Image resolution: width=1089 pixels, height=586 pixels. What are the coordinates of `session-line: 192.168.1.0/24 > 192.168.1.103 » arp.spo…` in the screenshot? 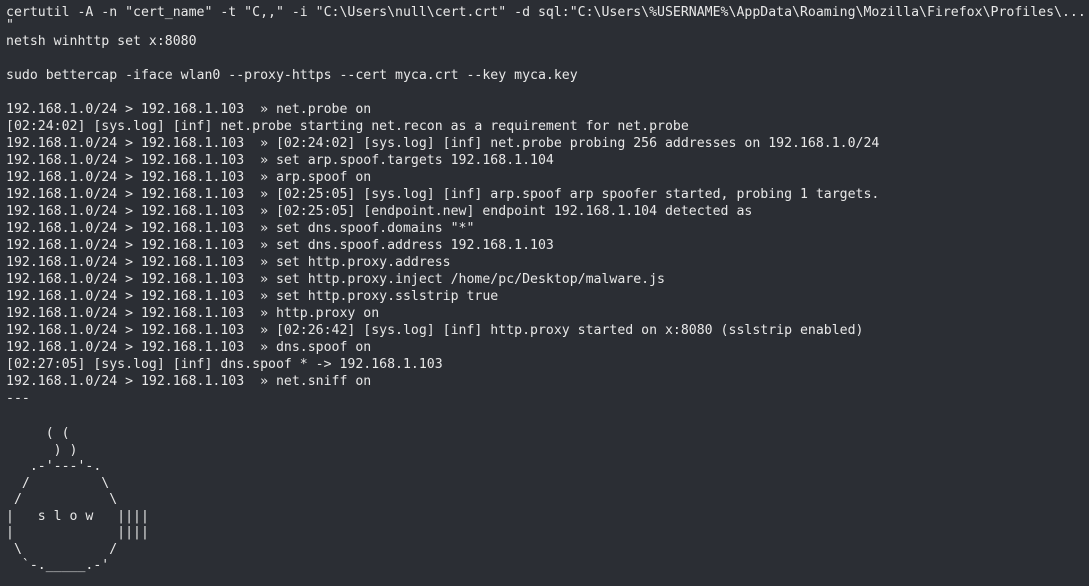 It's located at (189, 177).